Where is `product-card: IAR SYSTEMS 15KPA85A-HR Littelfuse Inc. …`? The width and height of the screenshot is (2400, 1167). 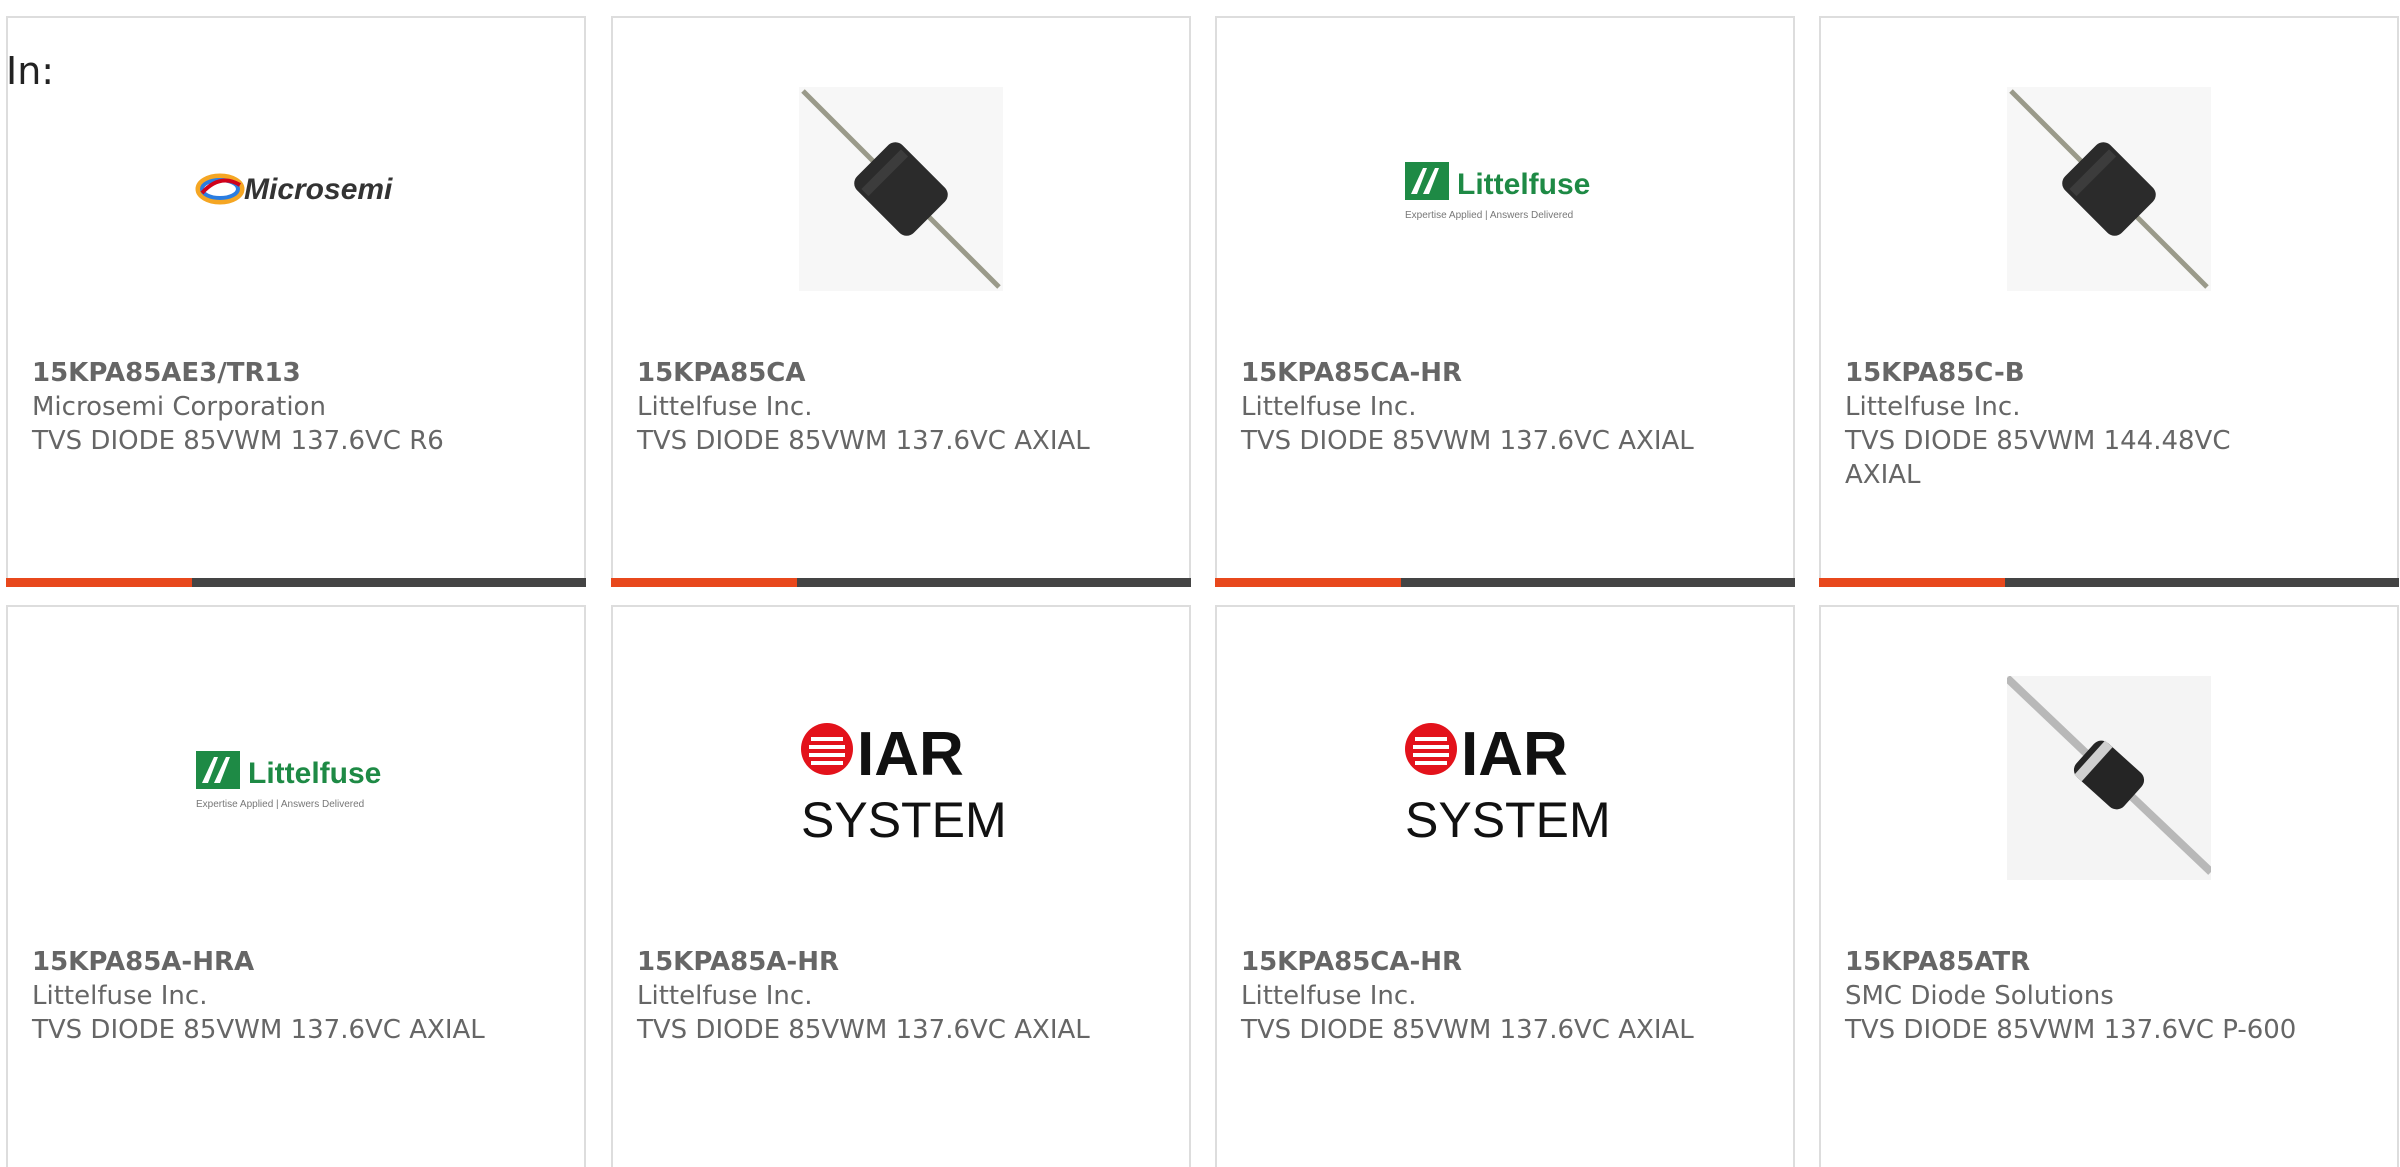
product-card: IAR SYSTEMS 15KPA85A-HR Littelfuse Inc. … is located at coordinates (901, 886).